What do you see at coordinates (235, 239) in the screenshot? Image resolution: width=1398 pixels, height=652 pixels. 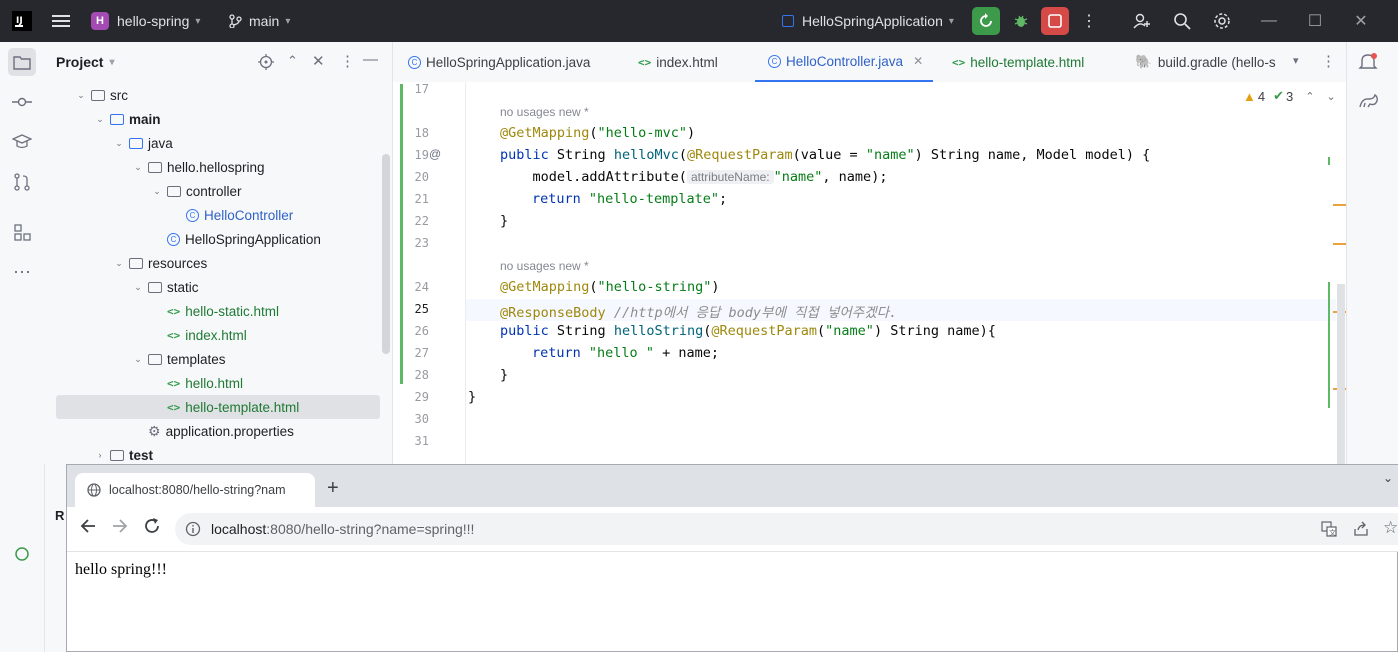 I see `tree-item: C HelloSpringApplication` at bounding box center [235, 239].